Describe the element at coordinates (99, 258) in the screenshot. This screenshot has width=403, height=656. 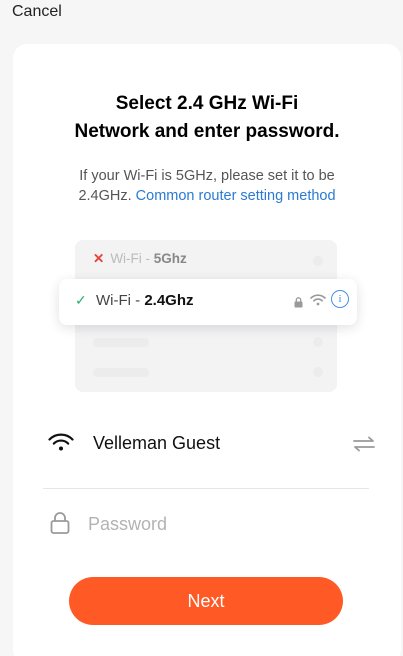
I see `cross-icon: ✕` at that location.